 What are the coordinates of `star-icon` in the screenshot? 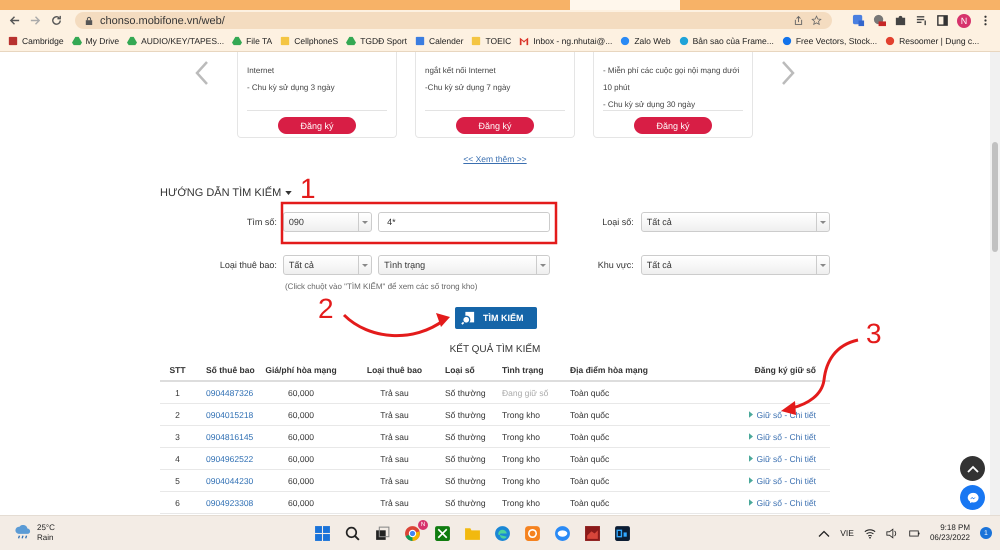 It's located at (816, 20).